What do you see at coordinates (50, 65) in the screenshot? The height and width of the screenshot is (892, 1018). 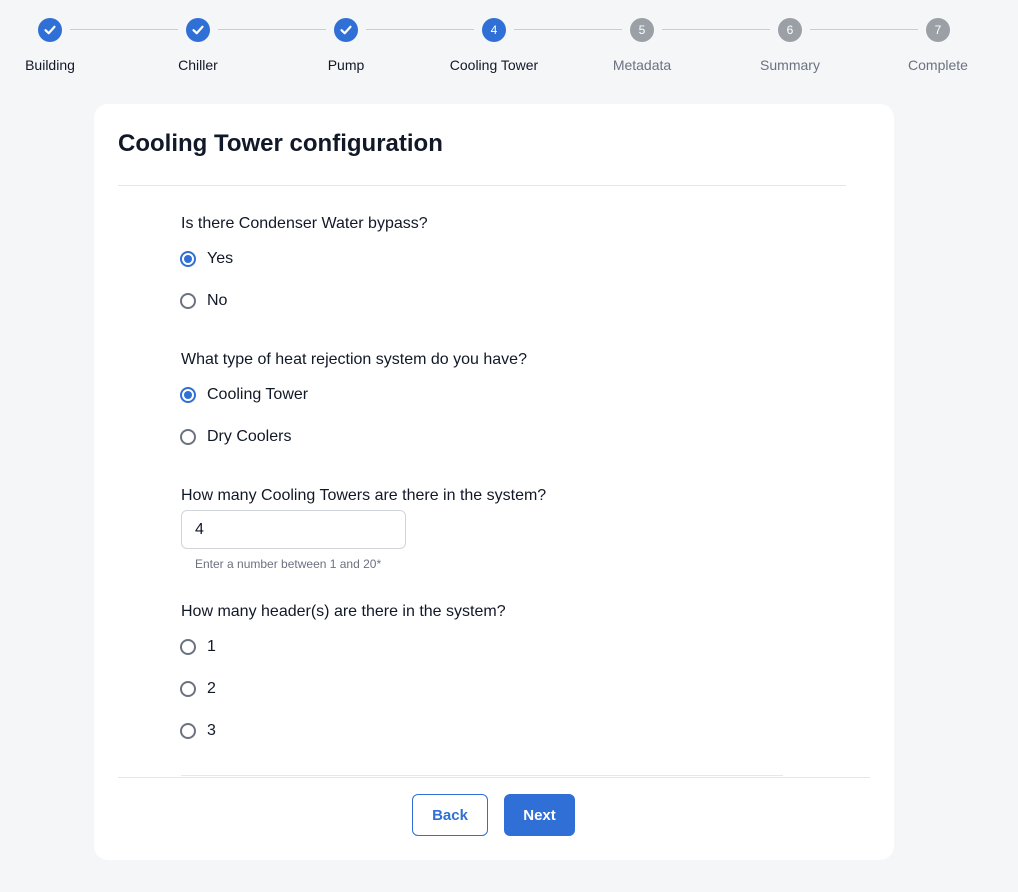 I see `step-label: Building` at bounding box center [50, 65].